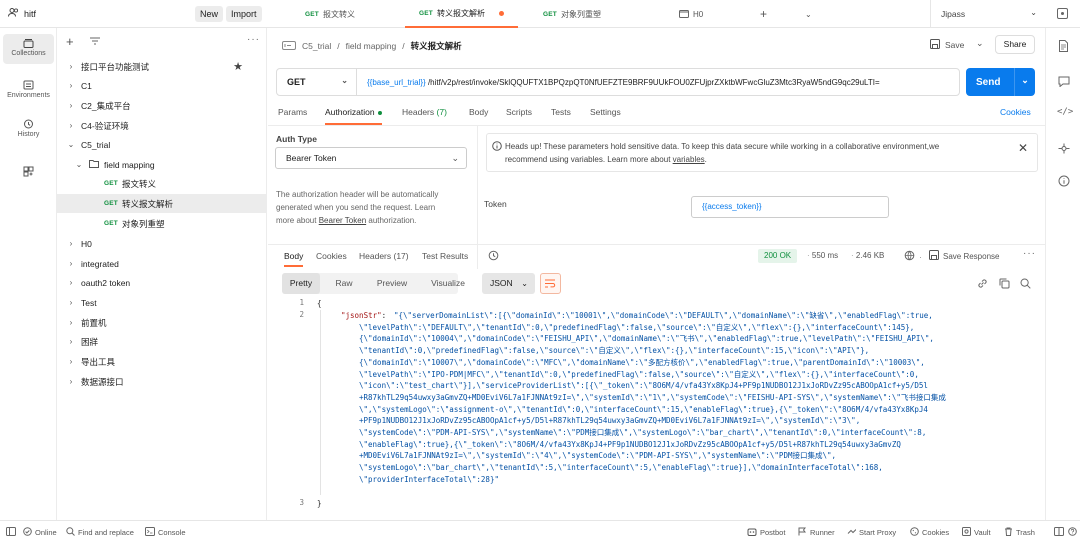  I want to click on search-icon, so click(1025, 284).